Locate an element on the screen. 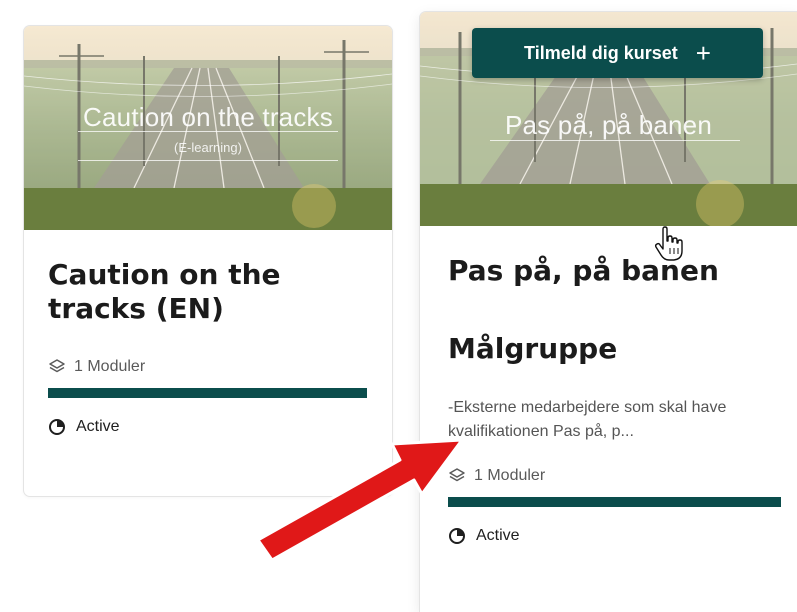 This screenshot has width=797, height=612. course-title: Pas på, på banen is located at coordinates (614, 271).